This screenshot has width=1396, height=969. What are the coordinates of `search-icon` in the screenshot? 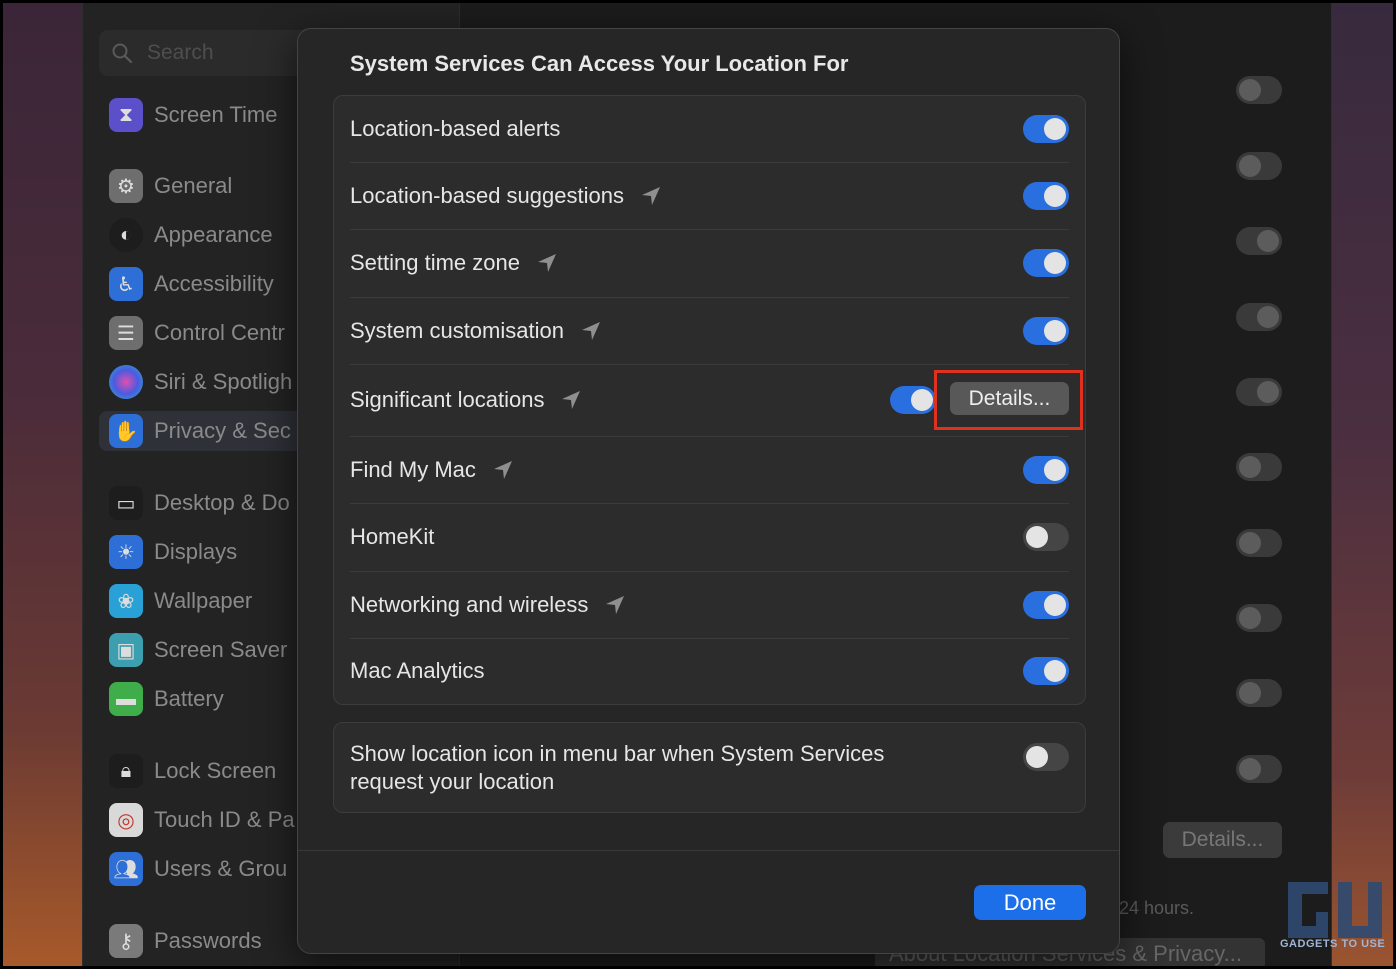 It's located at (122, 53).